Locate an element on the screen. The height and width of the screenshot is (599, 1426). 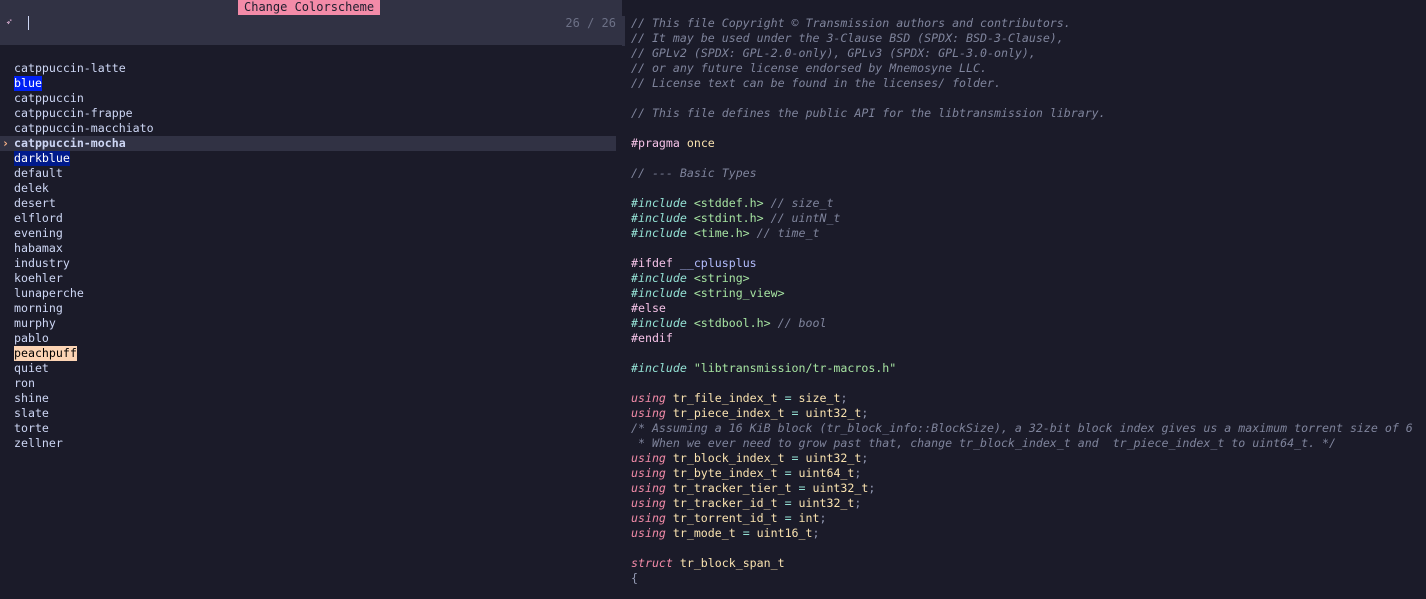
code-line: using tr_mode_t = uint16_t; is located at coordinates (1024, 533).